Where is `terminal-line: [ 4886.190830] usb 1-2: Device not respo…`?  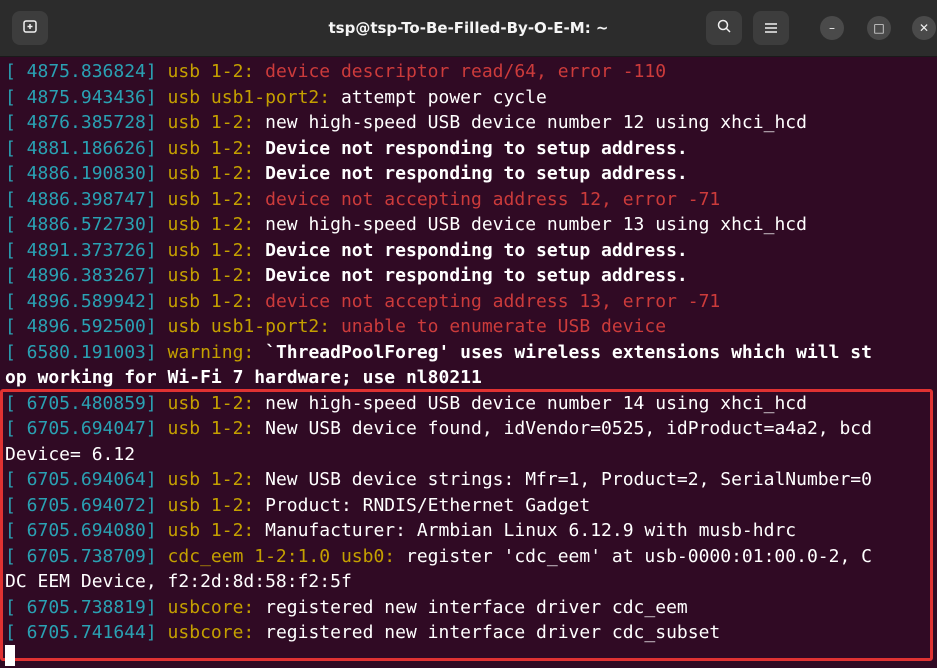 terminal-line: [ 4886.190830] usb 1-2: Device not respo… is located at coordinates (346, 174).